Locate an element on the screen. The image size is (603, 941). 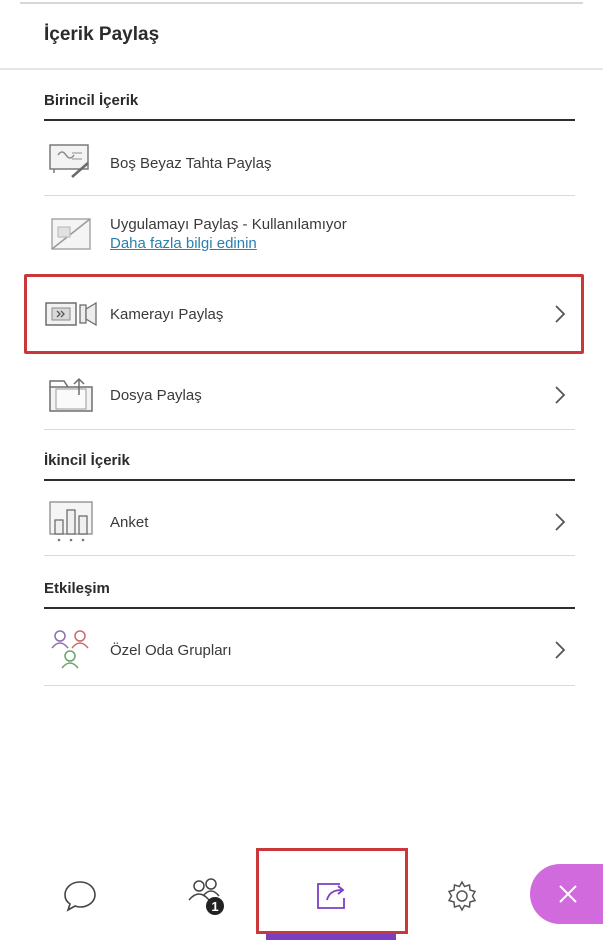
close-button is located at coordinates (566, 894).